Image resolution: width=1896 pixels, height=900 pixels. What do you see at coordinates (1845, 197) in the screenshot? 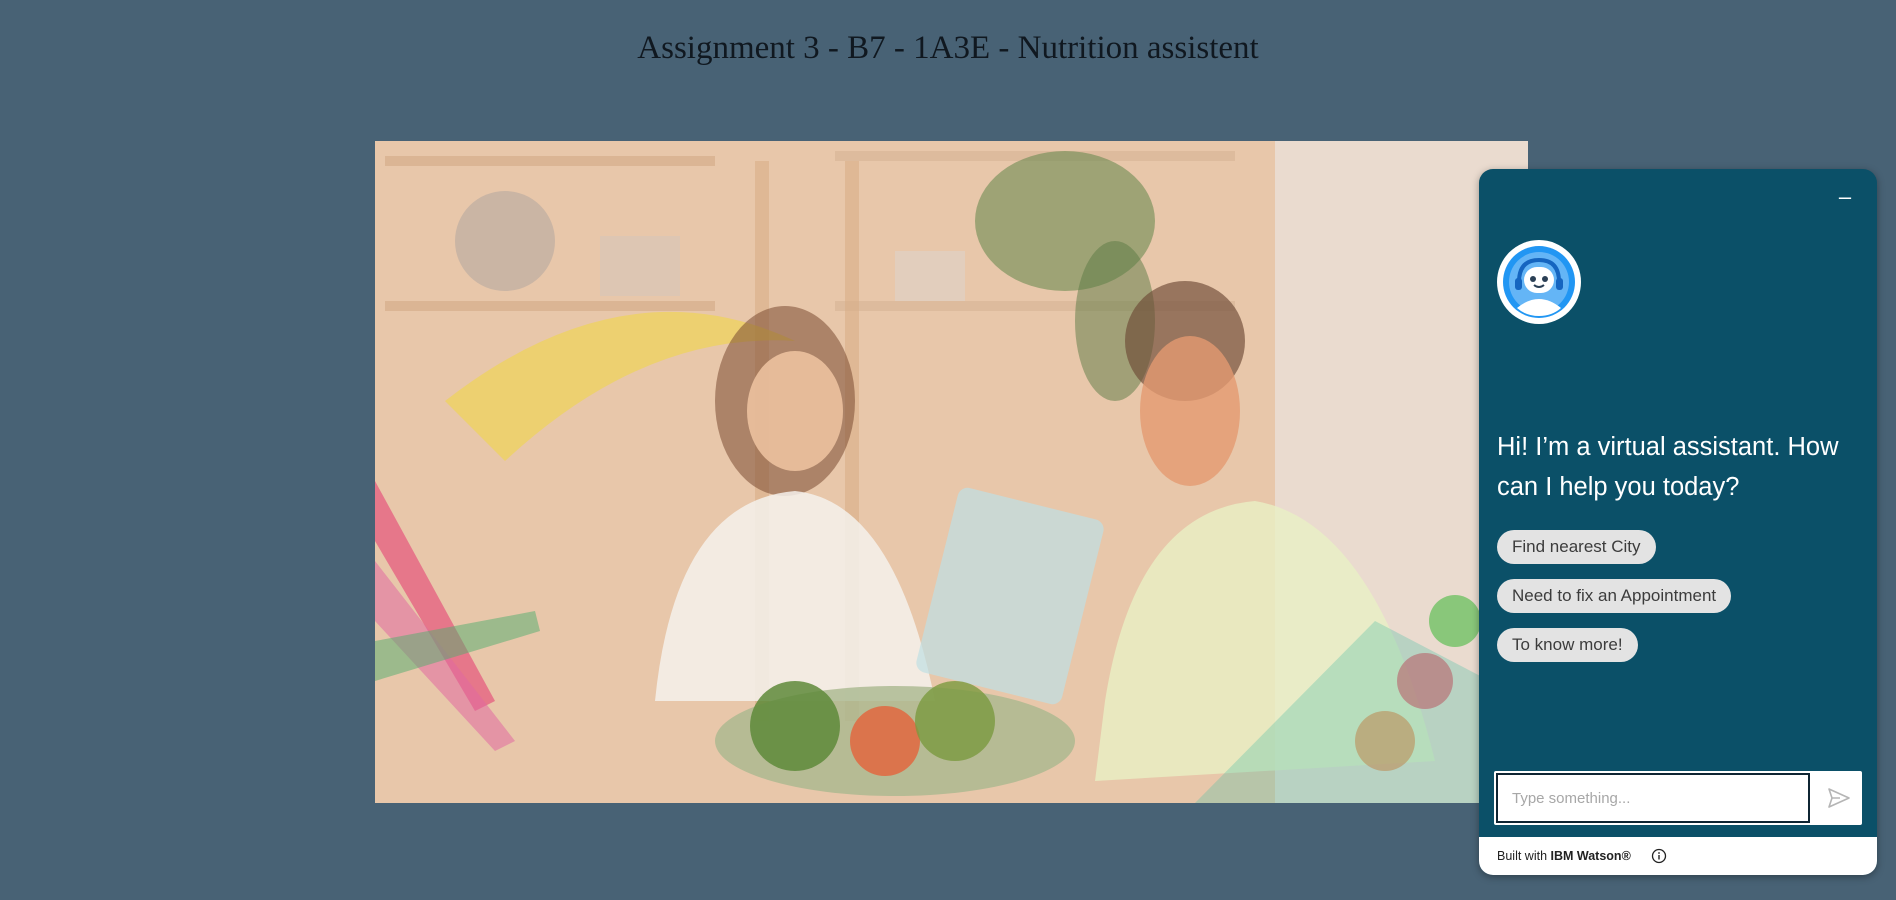
I see `minimize-icon: –` at bounding box center [1845, 197].